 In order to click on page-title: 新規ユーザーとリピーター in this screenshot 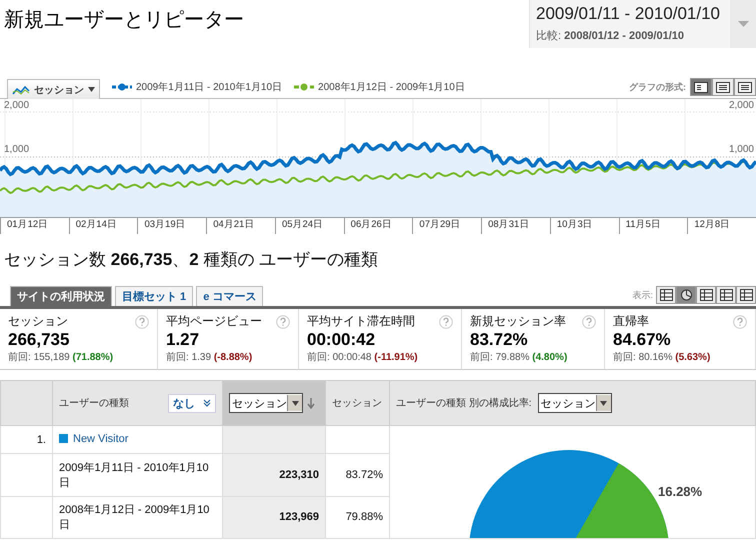, I will do `click(124, 20)`.